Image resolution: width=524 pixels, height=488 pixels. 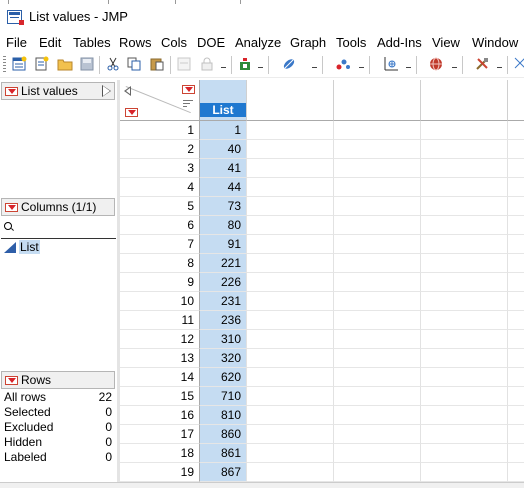 I want to click on menu-edit: Edit, so click(x=50, y=42).